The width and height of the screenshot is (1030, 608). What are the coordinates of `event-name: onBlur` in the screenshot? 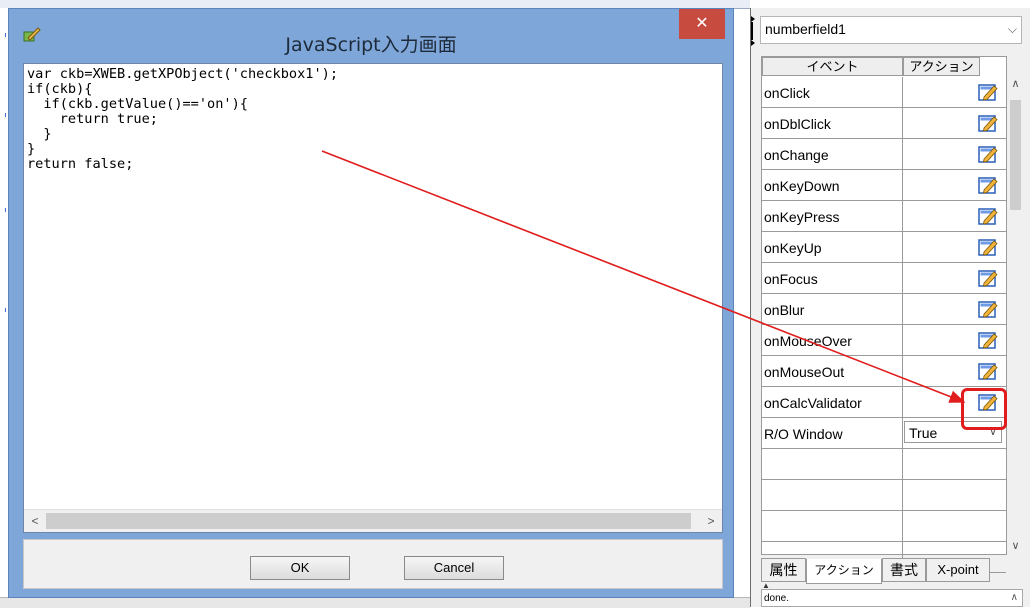 It's located at (784, 310).